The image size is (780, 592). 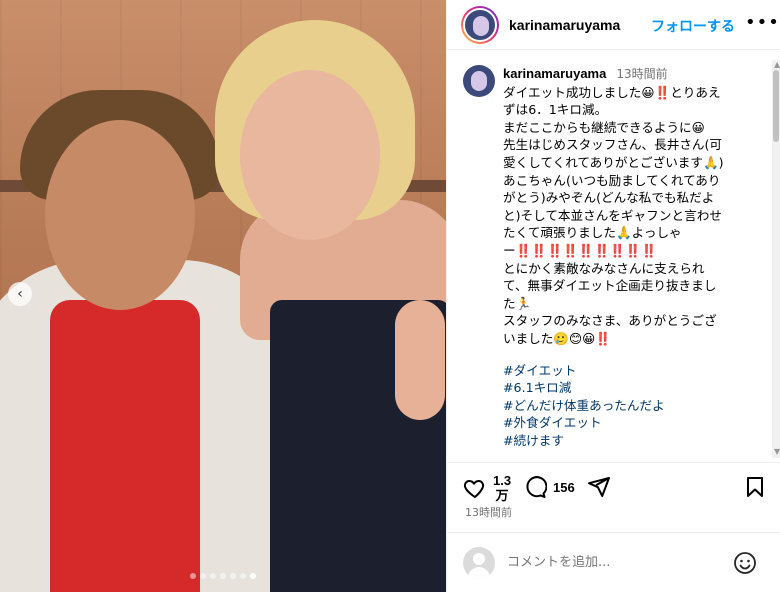 What do you see at coordinates (610, 286) in the screenshot?
I see `caption-line: て、無事ダイエット企画走り抜きまし` at bounding box center [610, 286].